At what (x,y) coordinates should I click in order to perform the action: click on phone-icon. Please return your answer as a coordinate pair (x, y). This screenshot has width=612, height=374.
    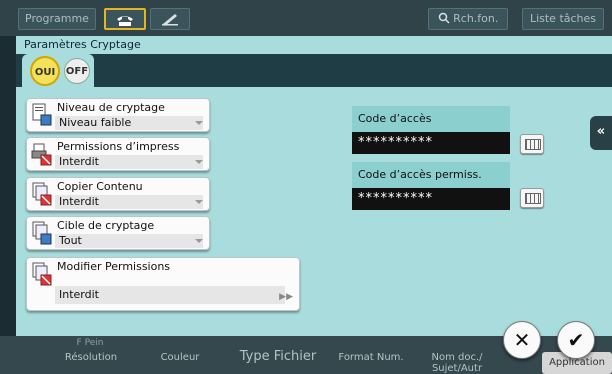
    Looking at the image, I should click on (125, 21).